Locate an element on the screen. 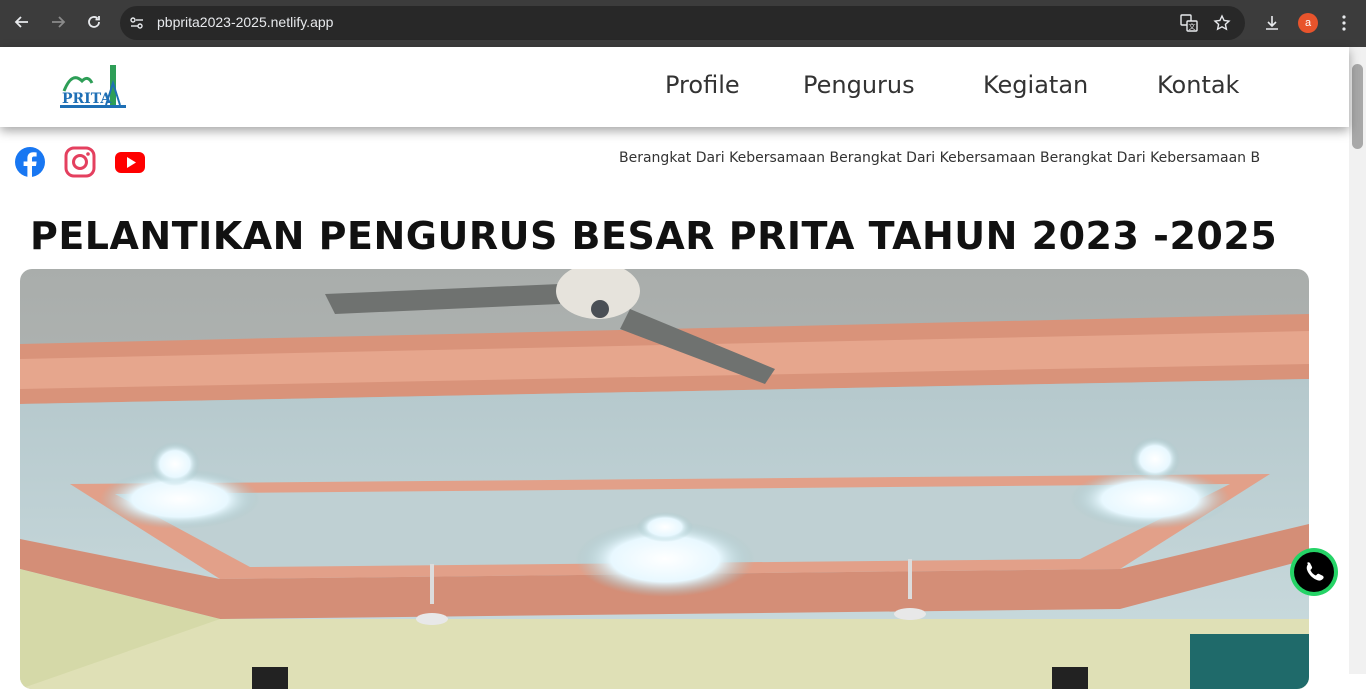  prita-logo: PRITA is located at coordinates (93, 86).